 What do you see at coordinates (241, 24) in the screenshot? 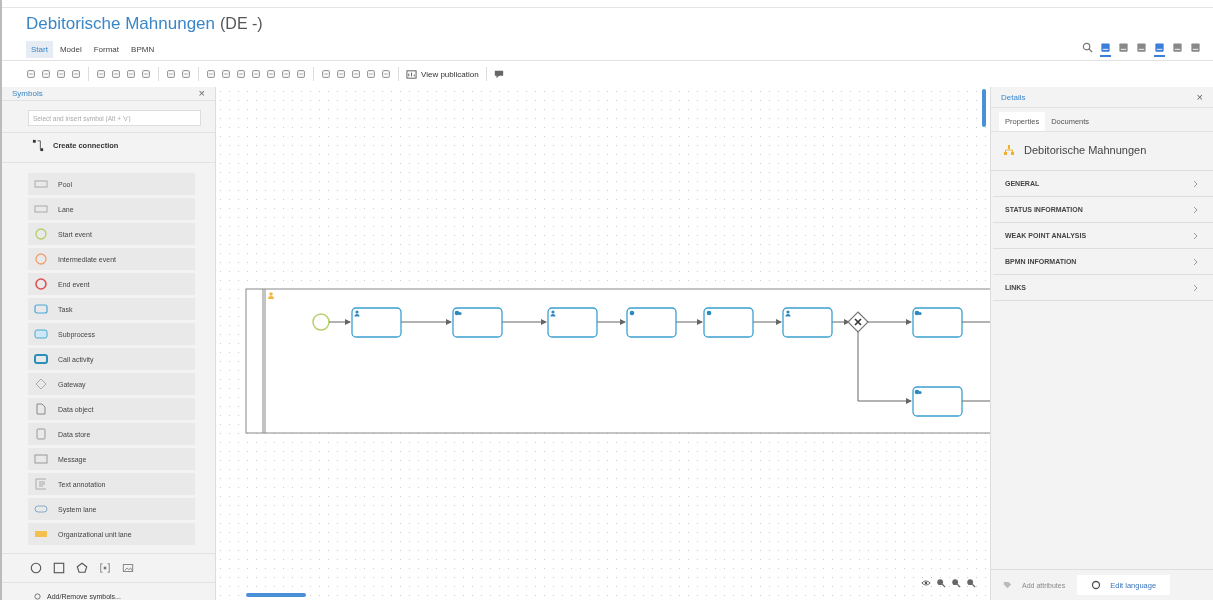
I see `language-label: (DE -)` at bounding box center [241, 24].